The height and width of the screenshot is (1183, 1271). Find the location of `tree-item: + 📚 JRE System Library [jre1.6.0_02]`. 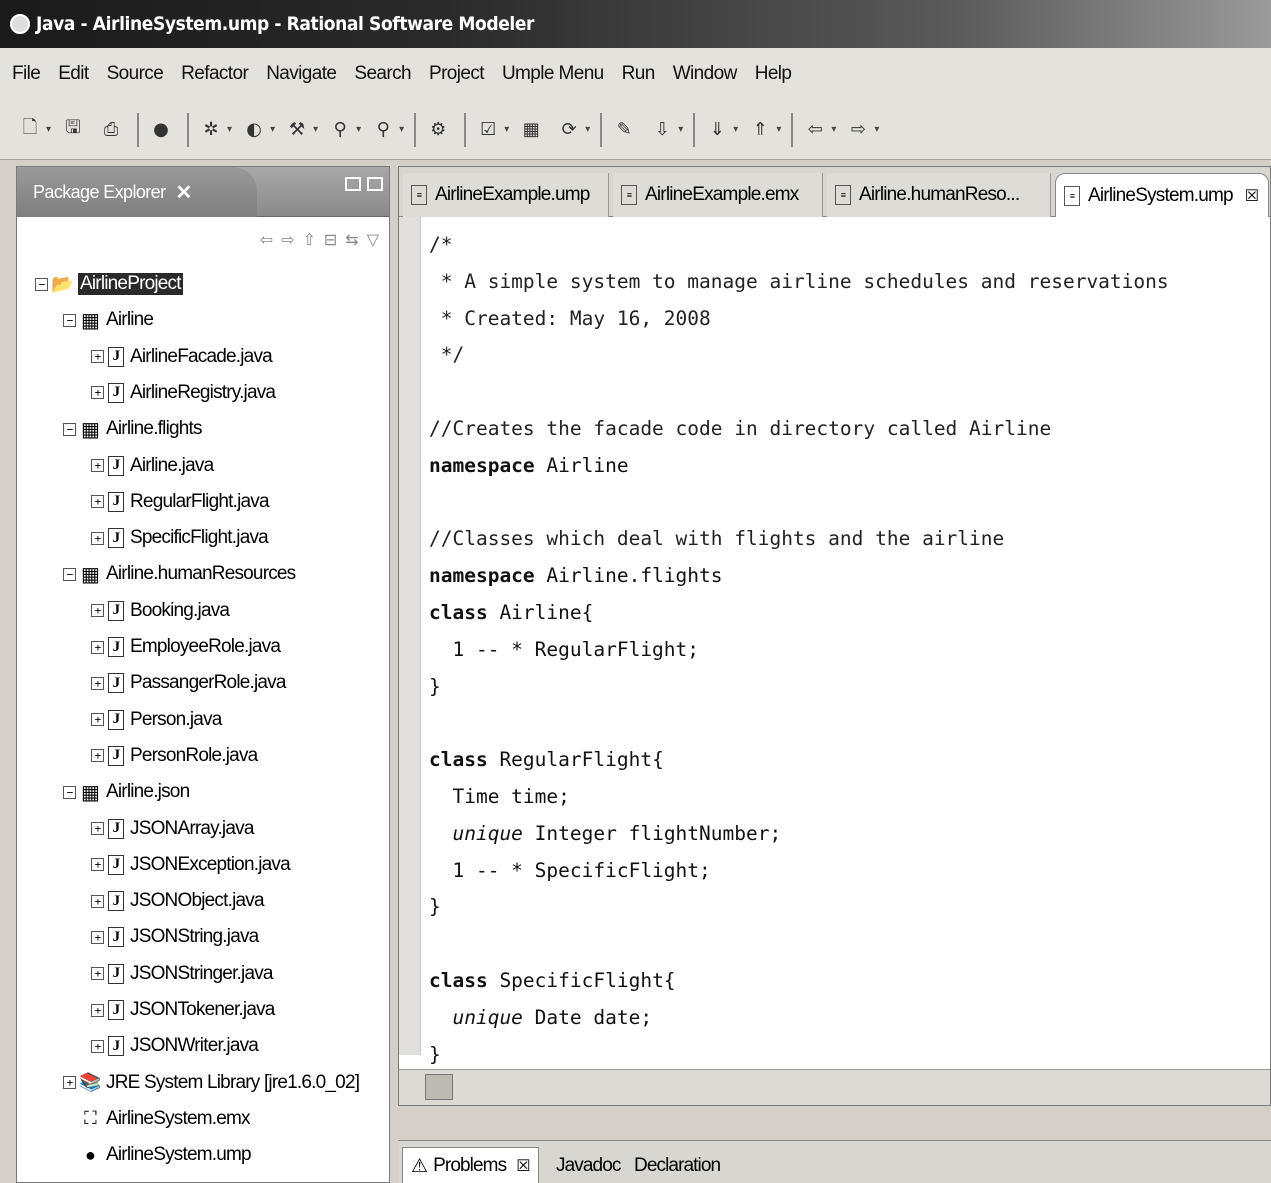

tree-item: + 📚 JRE System Library [jre1.6.0_02] is located at coordinates (211, 1083).